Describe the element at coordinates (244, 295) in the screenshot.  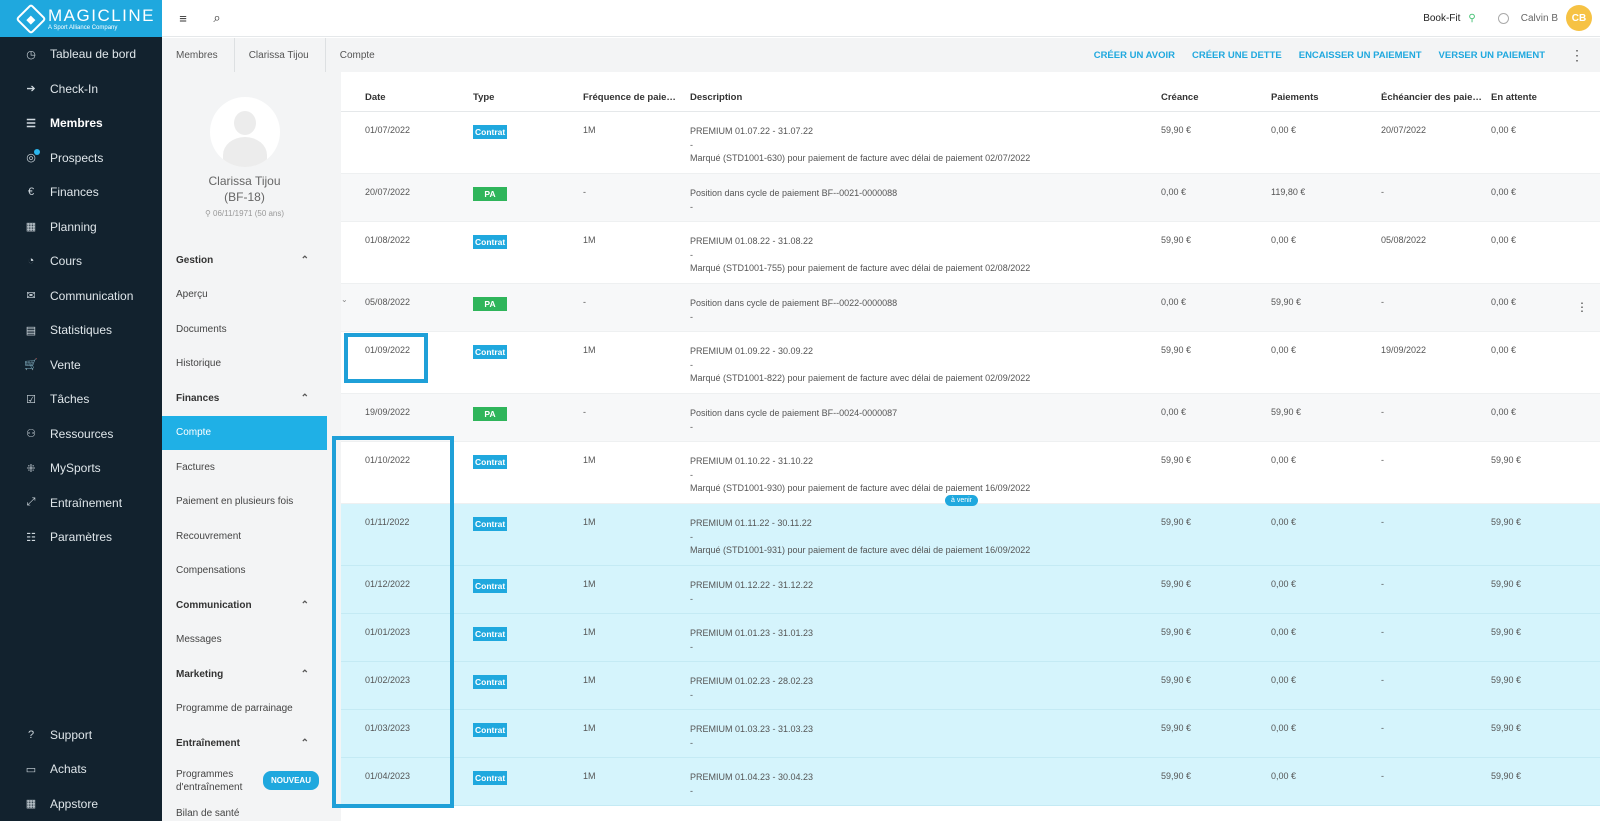
I see `menu-apercu: Aperçu` at that location.